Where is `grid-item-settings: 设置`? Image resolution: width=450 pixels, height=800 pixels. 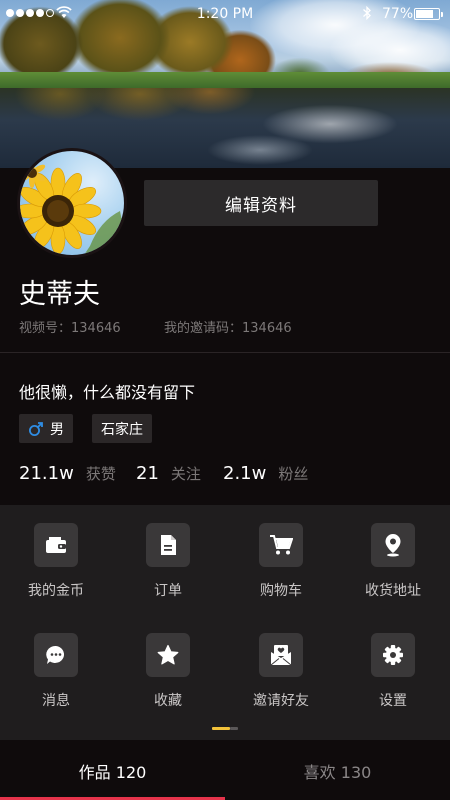 grid-item-settings: 设置 is located at coordinates (393, 671).